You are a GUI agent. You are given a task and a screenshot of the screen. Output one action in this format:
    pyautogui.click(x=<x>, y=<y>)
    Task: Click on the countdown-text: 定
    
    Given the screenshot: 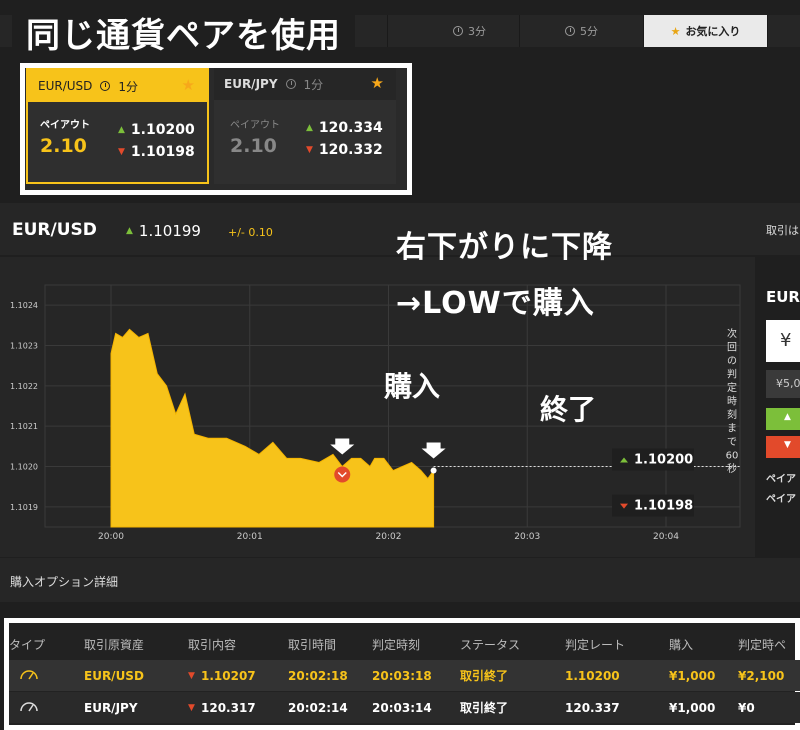 What is the action you would take?
    pyautogui.click(x=732, y=387)
    